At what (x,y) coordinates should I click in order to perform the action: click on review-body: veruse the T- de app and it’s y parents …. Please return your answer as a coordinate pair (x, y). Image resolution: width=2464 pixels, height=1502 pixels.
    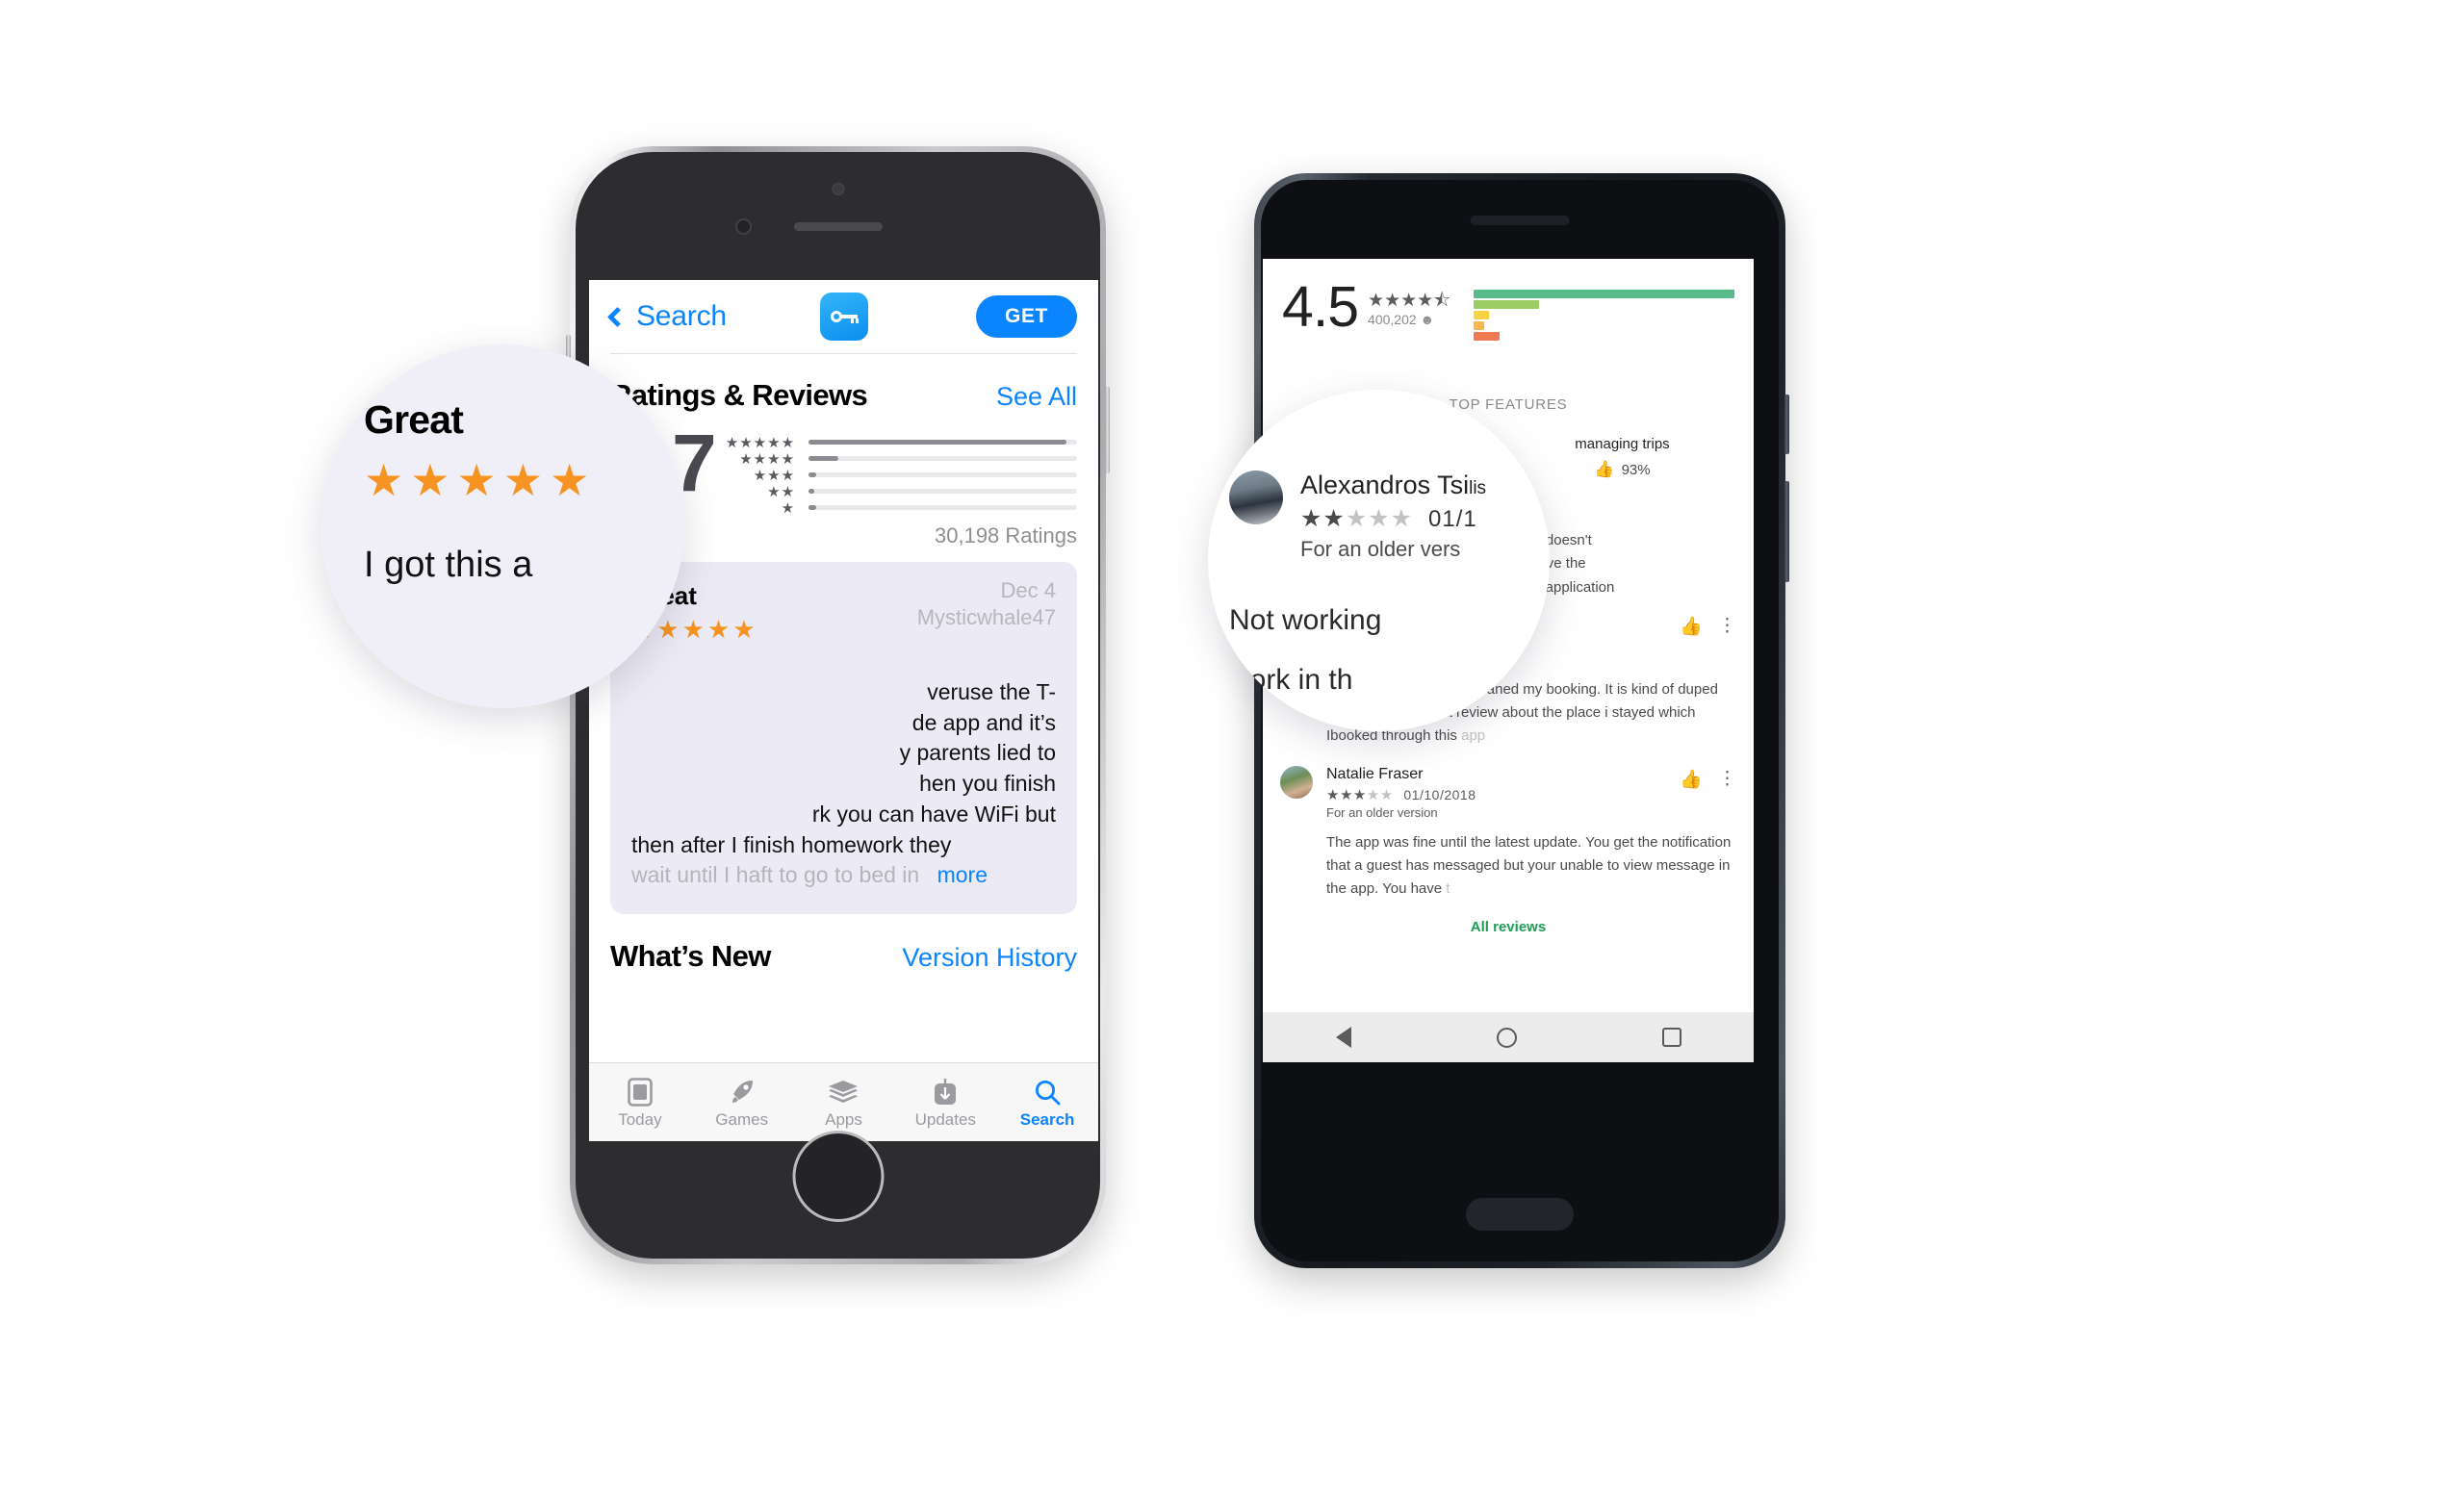
    Looking at the image, I should click on (843, 784).